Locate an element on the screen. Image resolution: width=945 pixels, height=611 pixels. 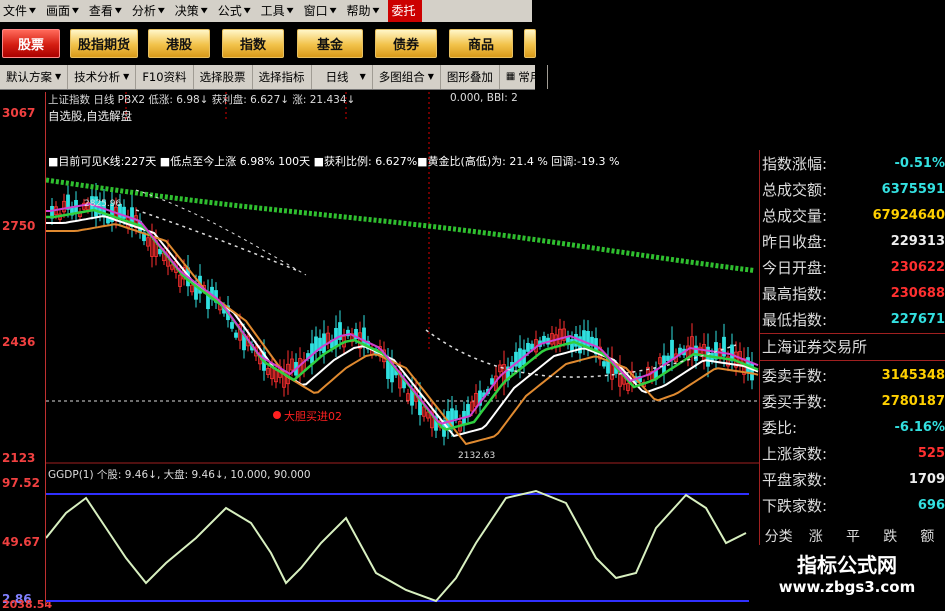
price-axis-label: 2436 is located at coordinates (18, 342).